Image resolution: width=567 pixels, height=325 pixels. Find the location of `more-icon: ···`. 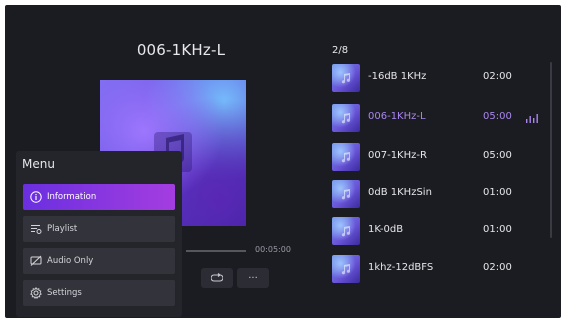

more-icon: ··· is located at coordinates (253, 278).